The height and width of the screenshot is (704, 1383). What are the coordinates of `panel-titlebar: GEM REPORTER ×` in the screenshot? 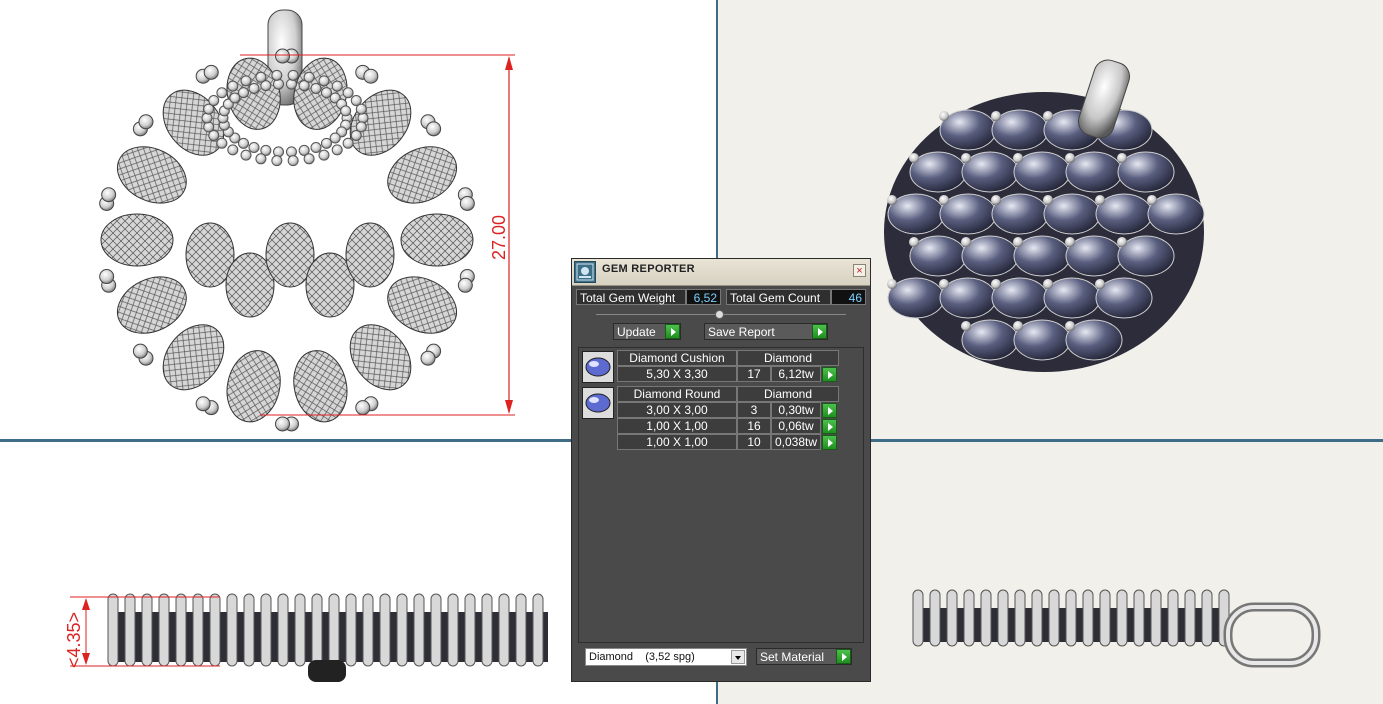 It's located at (721, 272).